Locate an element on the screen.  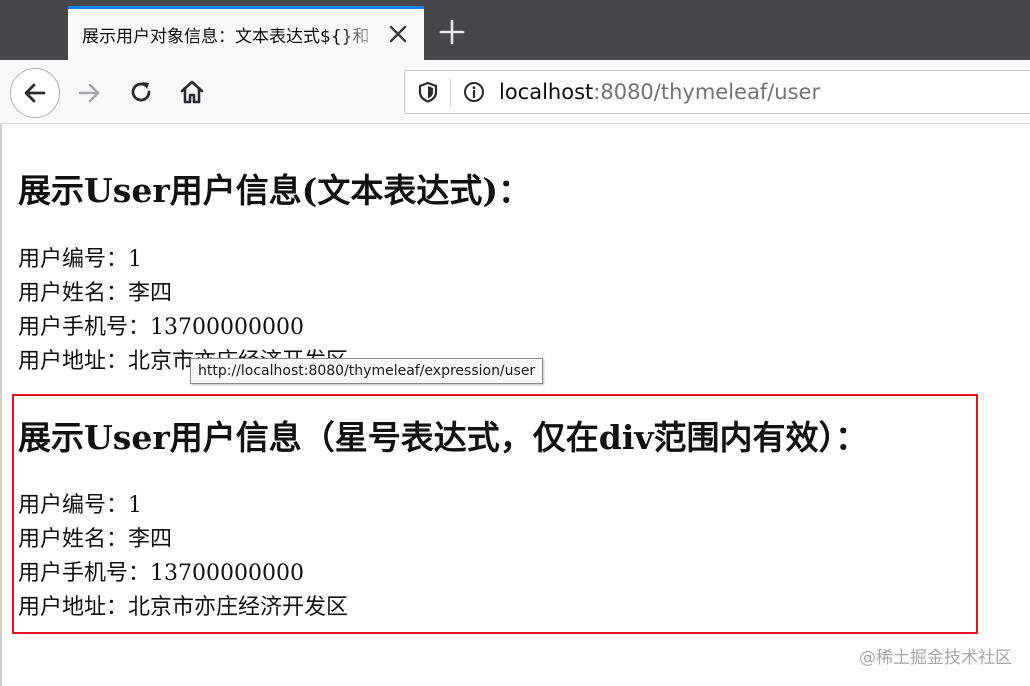
section2-title: 展示User用户信息（星号表达式，仅在div范围内有效）： is located at coordinates (443, 437).